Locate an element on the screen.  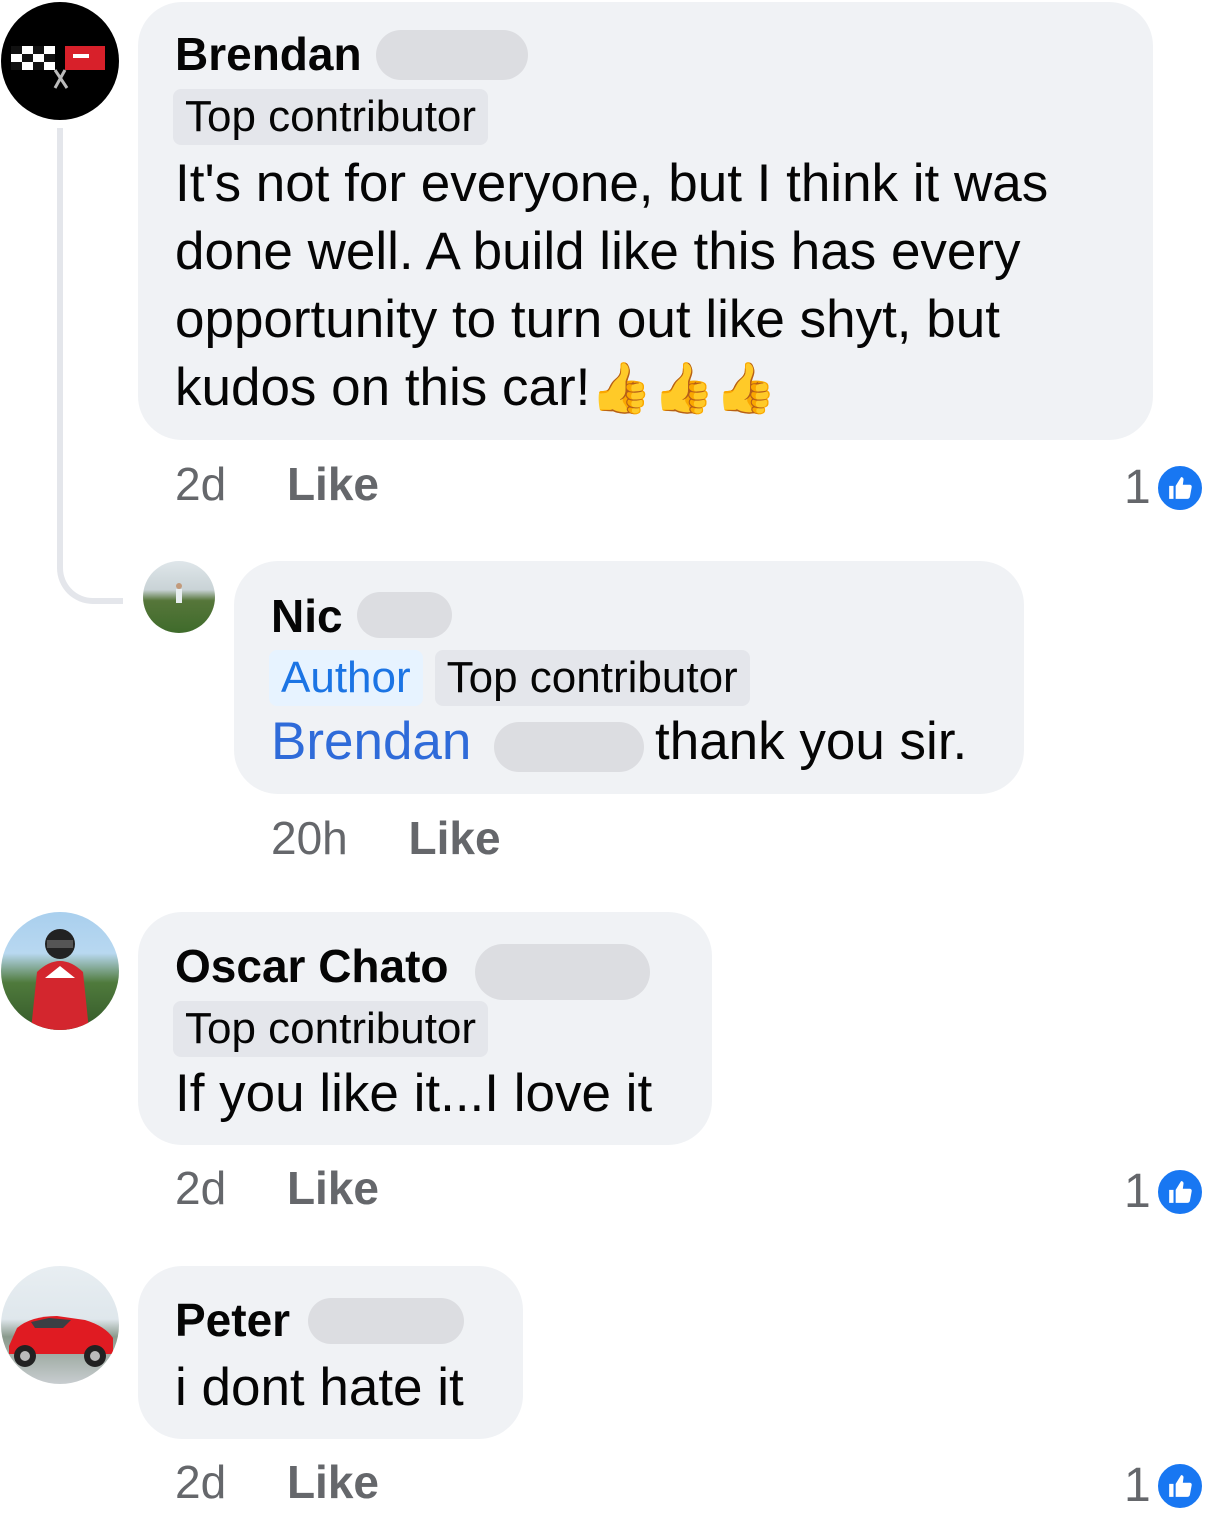
comment-text: If you like it...I love it is located at coordinates (414, 1093).